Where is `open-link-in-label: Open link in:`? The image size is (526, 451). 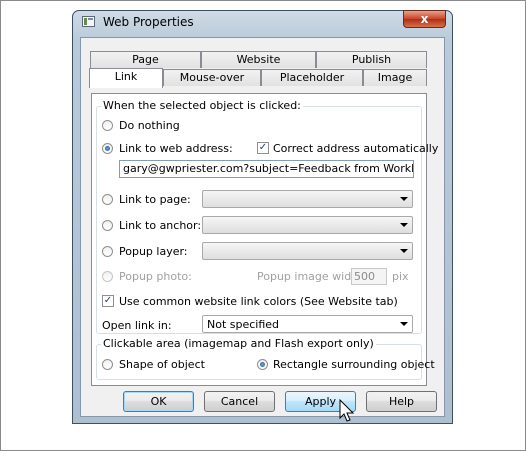
open-link-in-label: Open link in: is located at coordinates (137, 325).